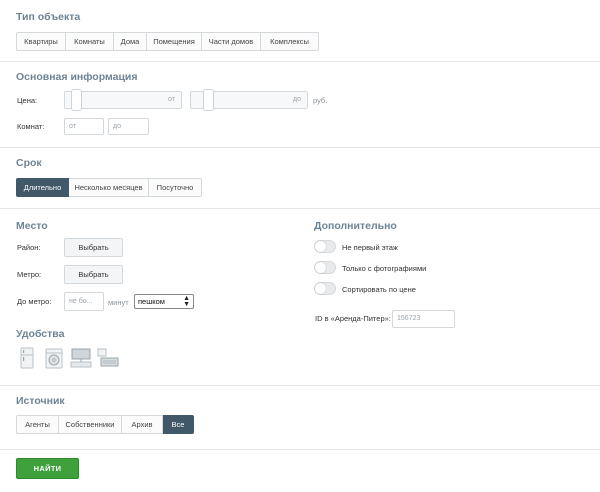  Describe the element at coordinates (186, 301) in the screenshot. I see `select-arrows-icon: ▲ ▼` at that location.